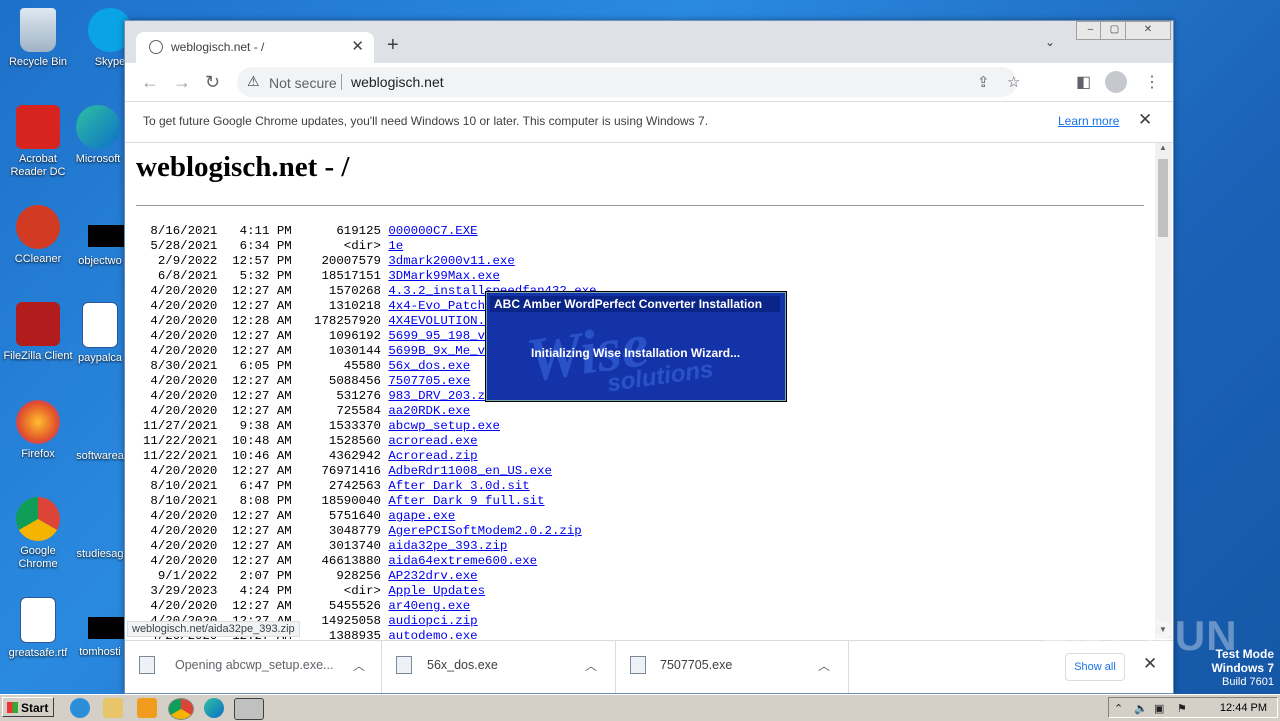  I want to click on redacted-icon, so click(108, 628).